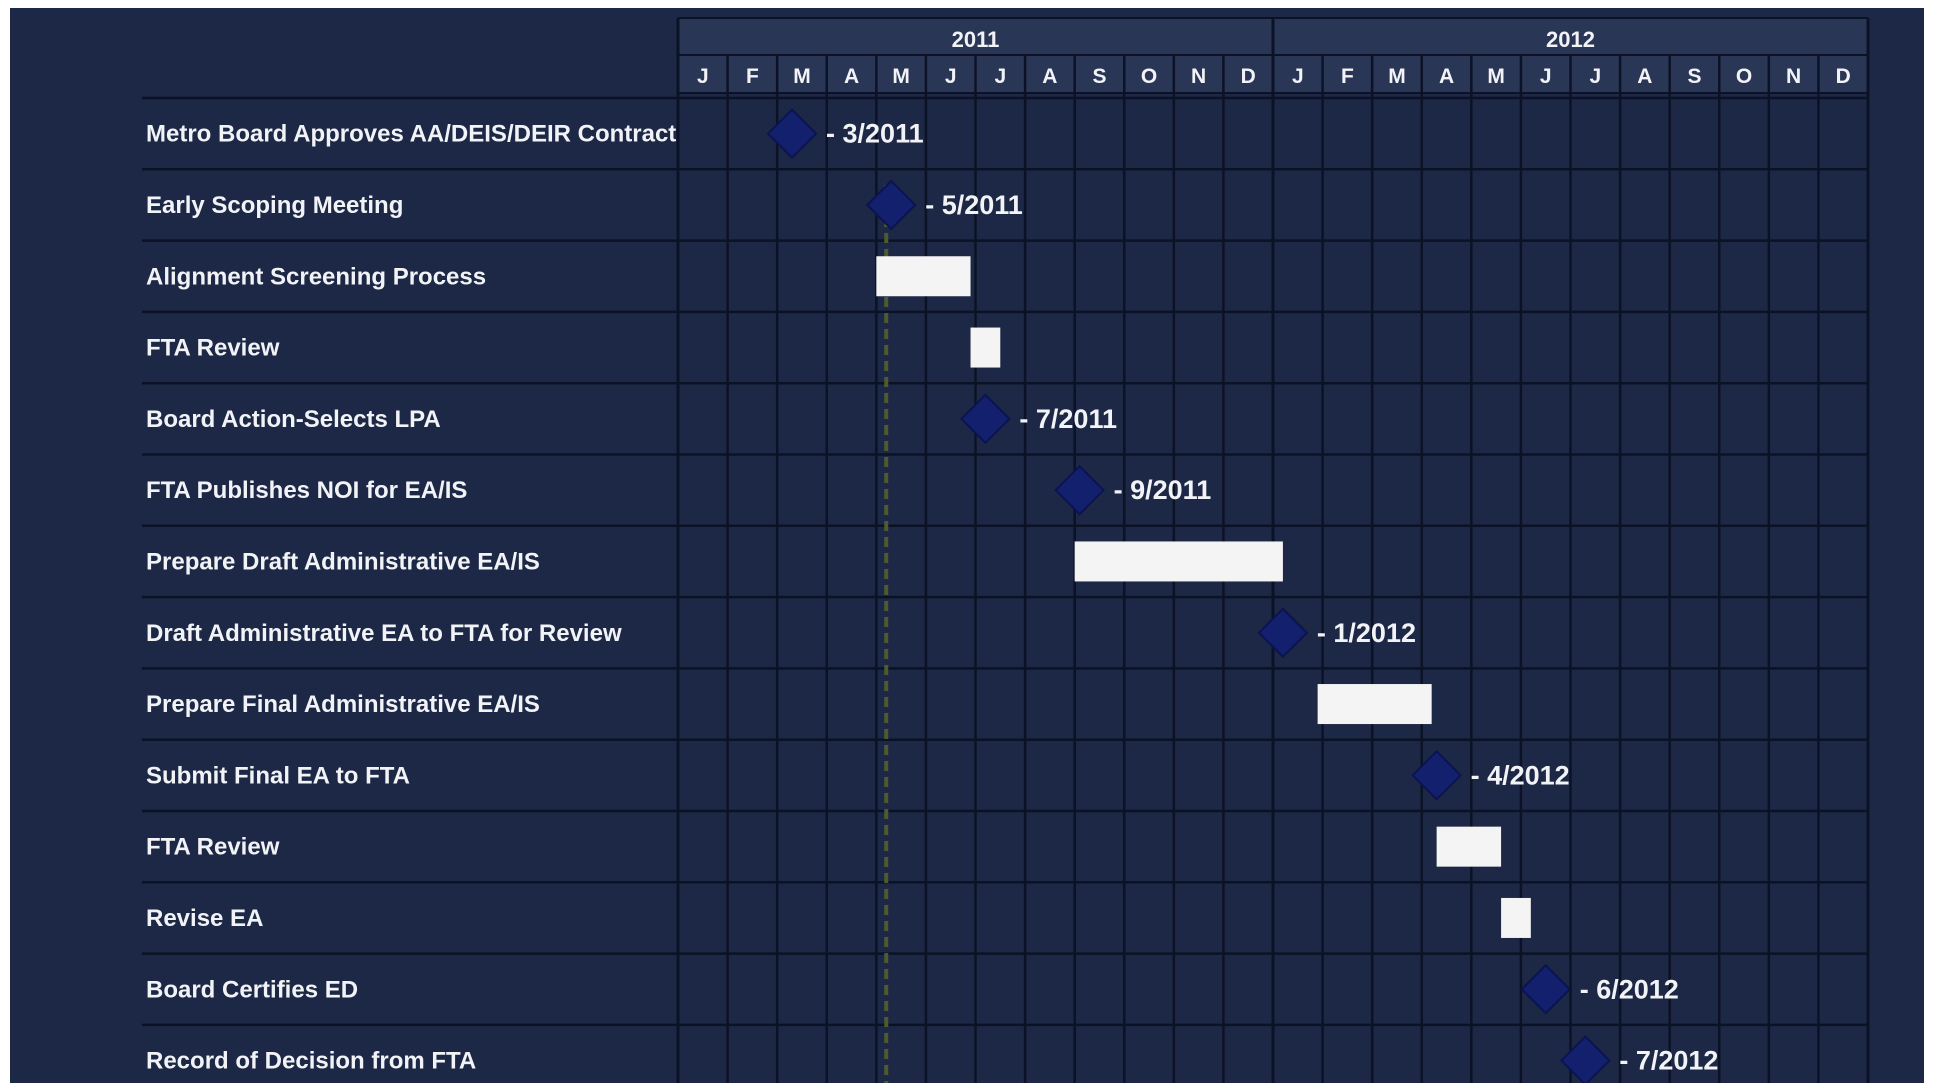  What do you see at coordinates (1068, 419) in the screenshot?
I see `milestone-date-label: - 7/2011` at bounding box center [1068, 419].